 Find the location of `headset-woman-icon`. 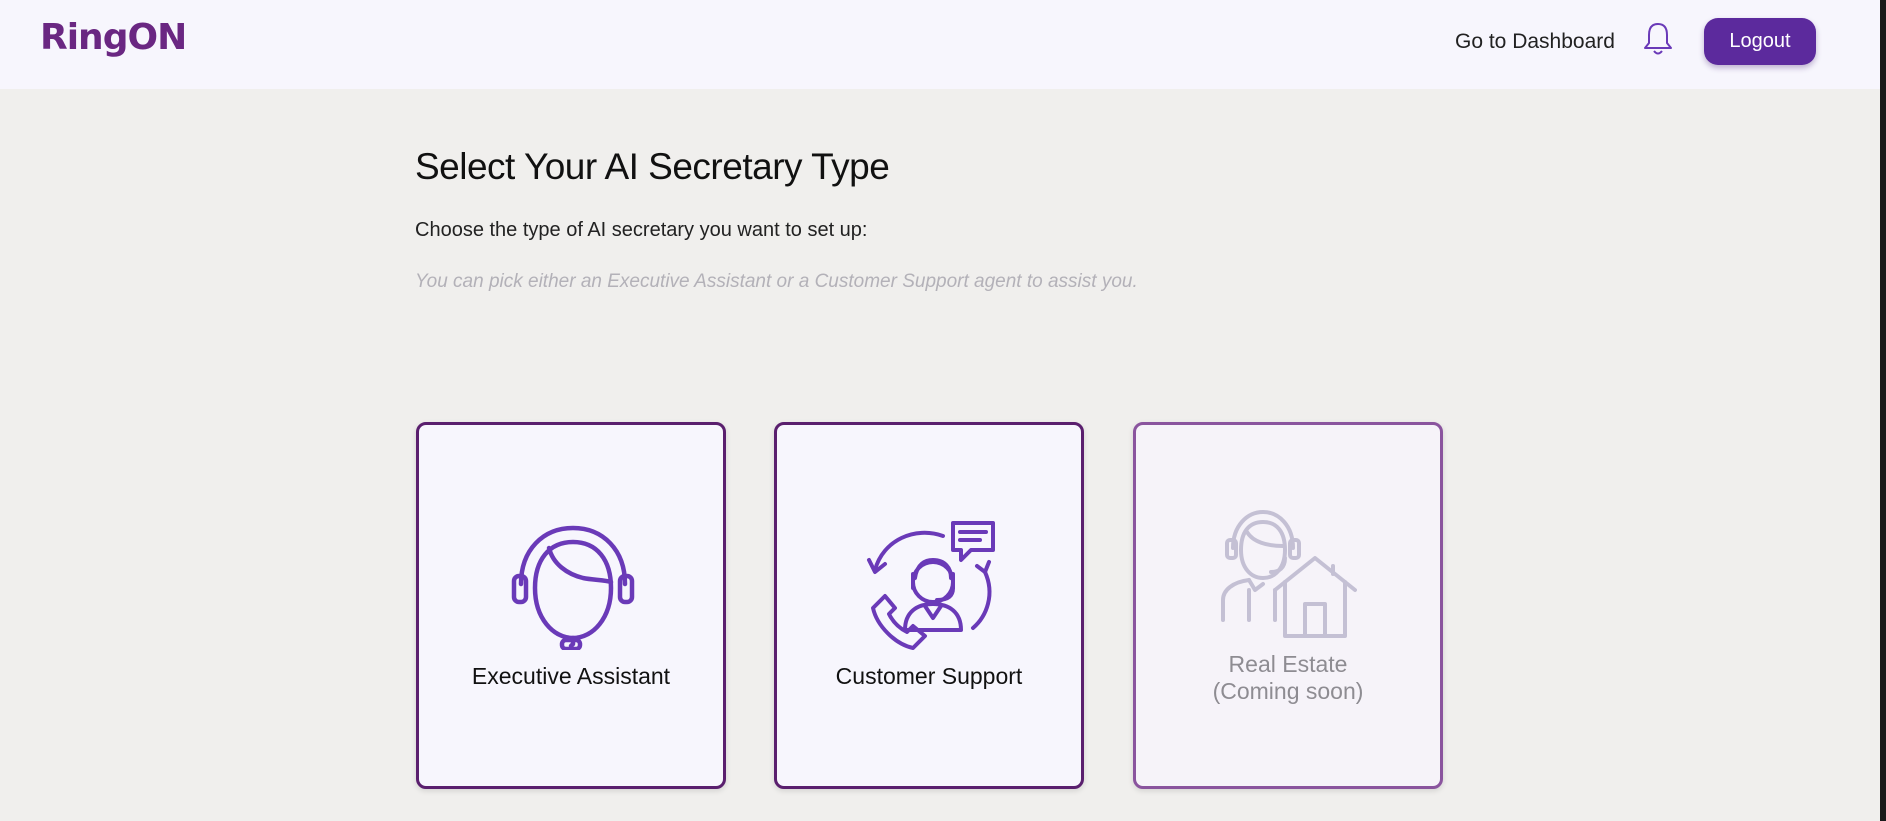

headset-woman-icon is located at coordinates (573, 587).